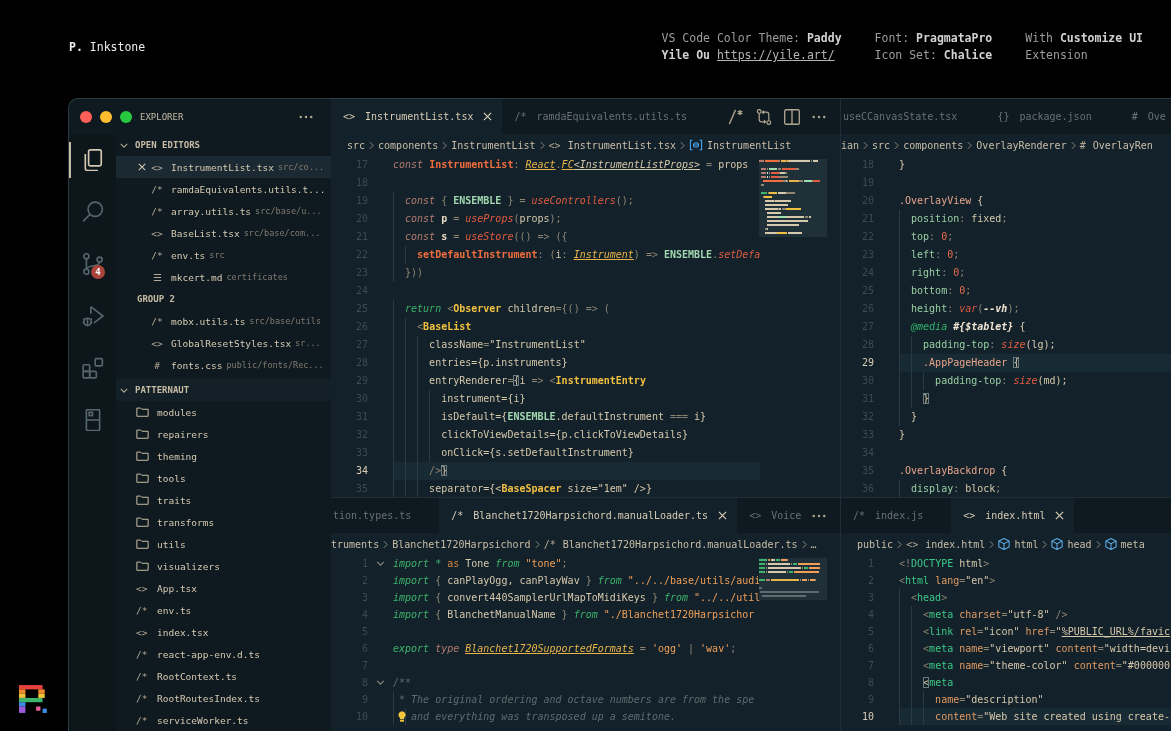 The width and height of the screenshot is (1171, 731). Describe the element at coordinates (1004, 544) in the screenshot. I see `cube-icon` at that location.